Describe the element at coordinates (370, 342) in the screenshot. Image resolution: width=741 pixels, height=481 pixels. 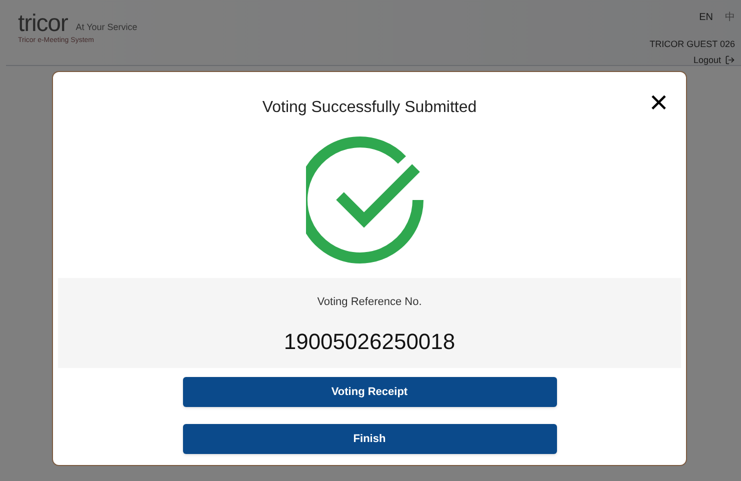
I see `reference-number: 19005026250018` at that location.